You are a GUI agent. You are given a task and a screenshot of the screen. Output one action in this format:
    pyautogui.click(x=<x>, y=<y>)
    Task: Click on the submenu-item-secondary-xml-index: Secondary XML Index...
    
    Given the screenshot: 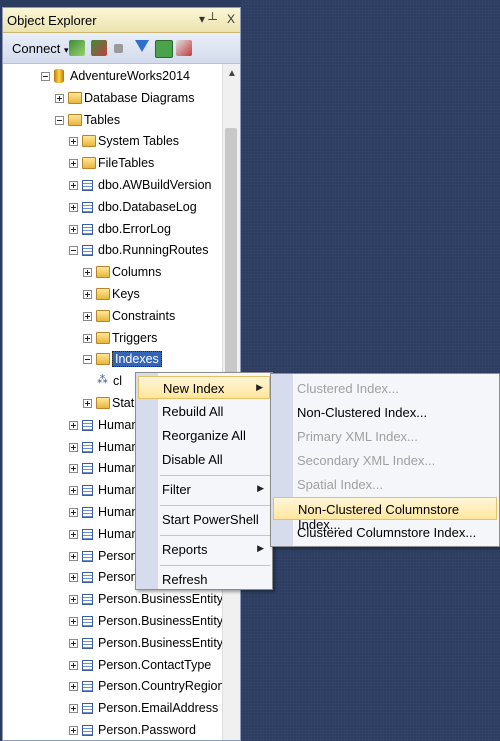 What is the action you would take?
    pyautogui.click(x=385, y=460)
    